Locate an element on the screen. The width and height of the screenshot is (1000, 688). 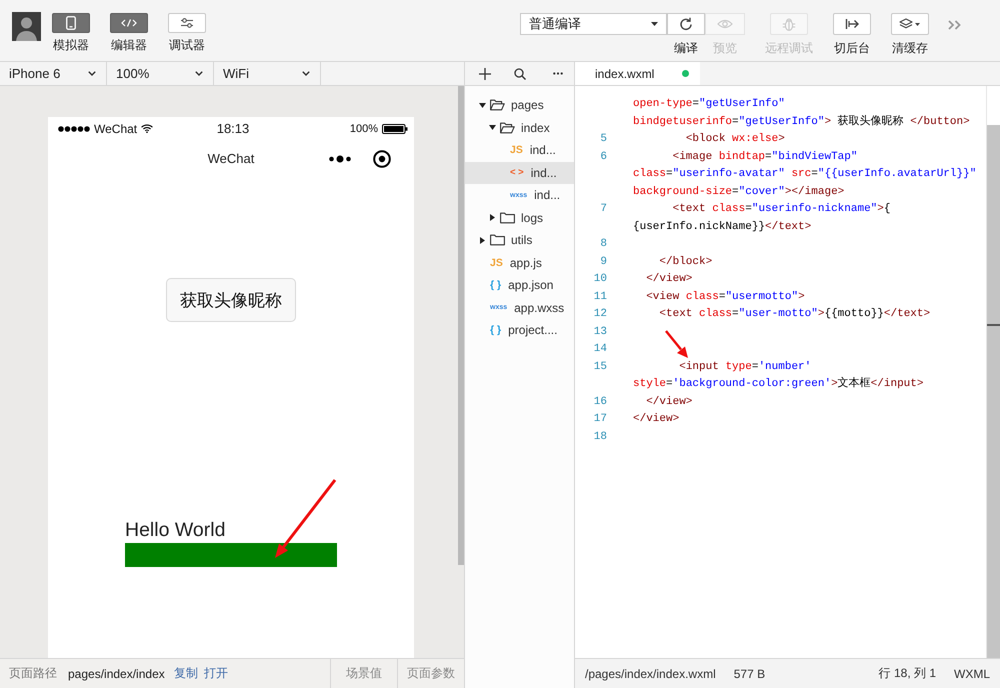
language-mode: WXML is located at coordinates (972, 673).